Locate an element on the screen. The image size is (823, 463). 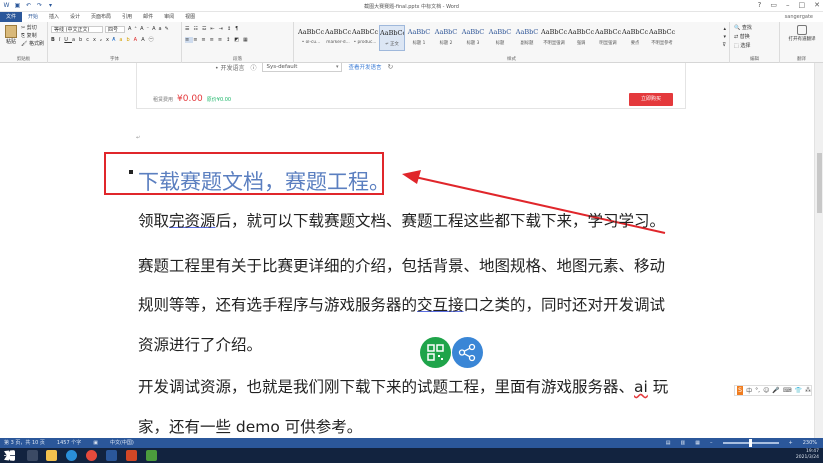
paste-button: 粘贴 is located at coordinates (11, 36).